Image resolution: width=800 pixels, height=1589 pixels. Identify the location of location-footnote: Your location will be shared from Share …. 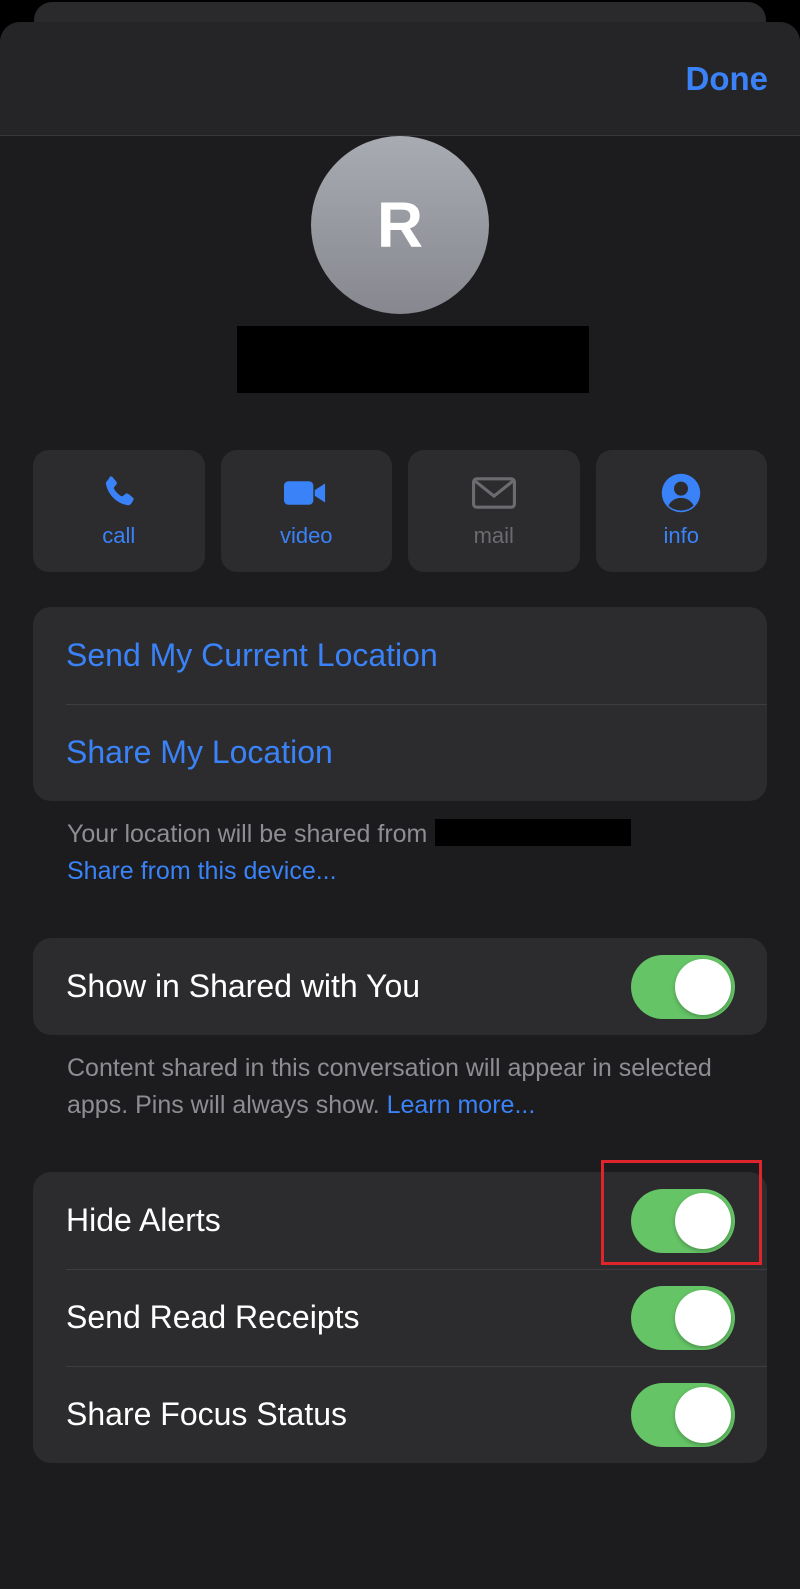
(407, 853).